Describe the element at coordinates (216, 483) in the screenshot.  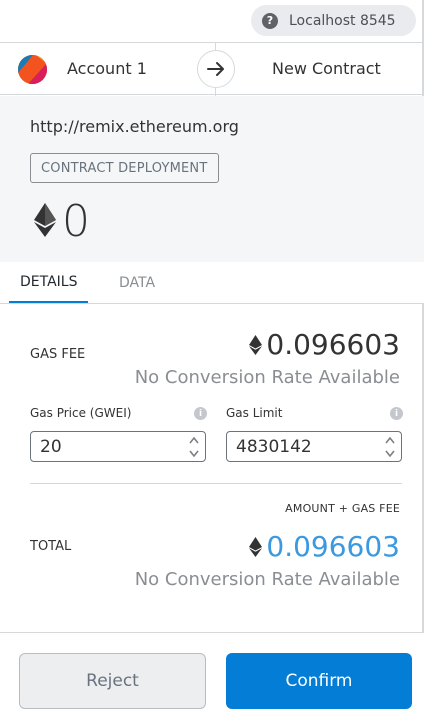
I see `section-divider` at that location.